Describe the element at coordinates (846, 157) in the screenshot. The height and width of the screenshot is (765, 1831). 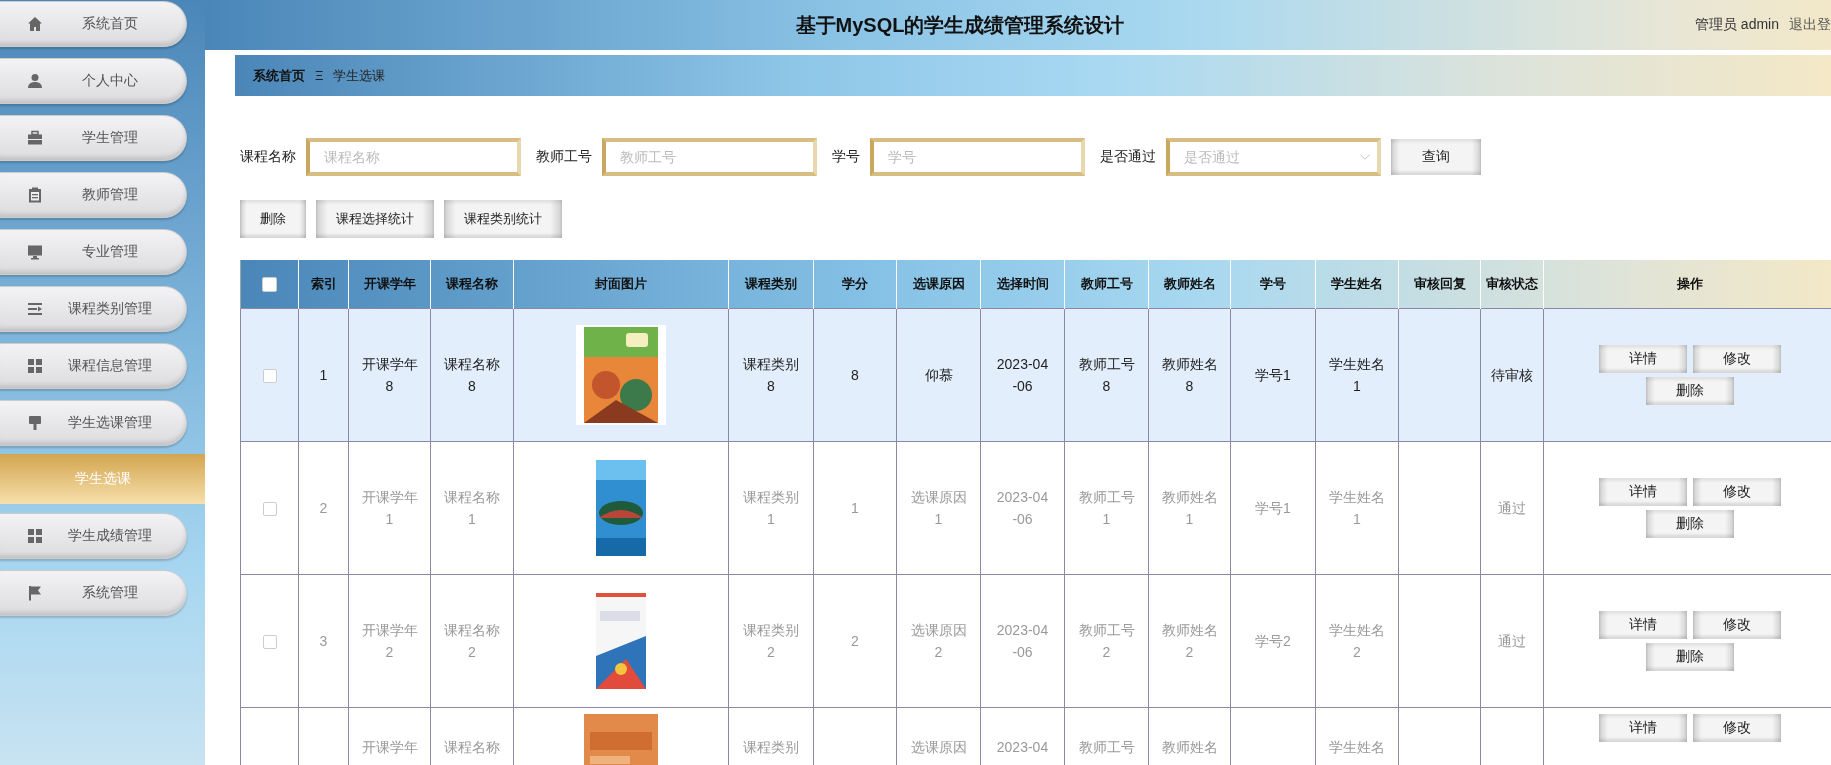
I see `field-label: 学号` at that location.